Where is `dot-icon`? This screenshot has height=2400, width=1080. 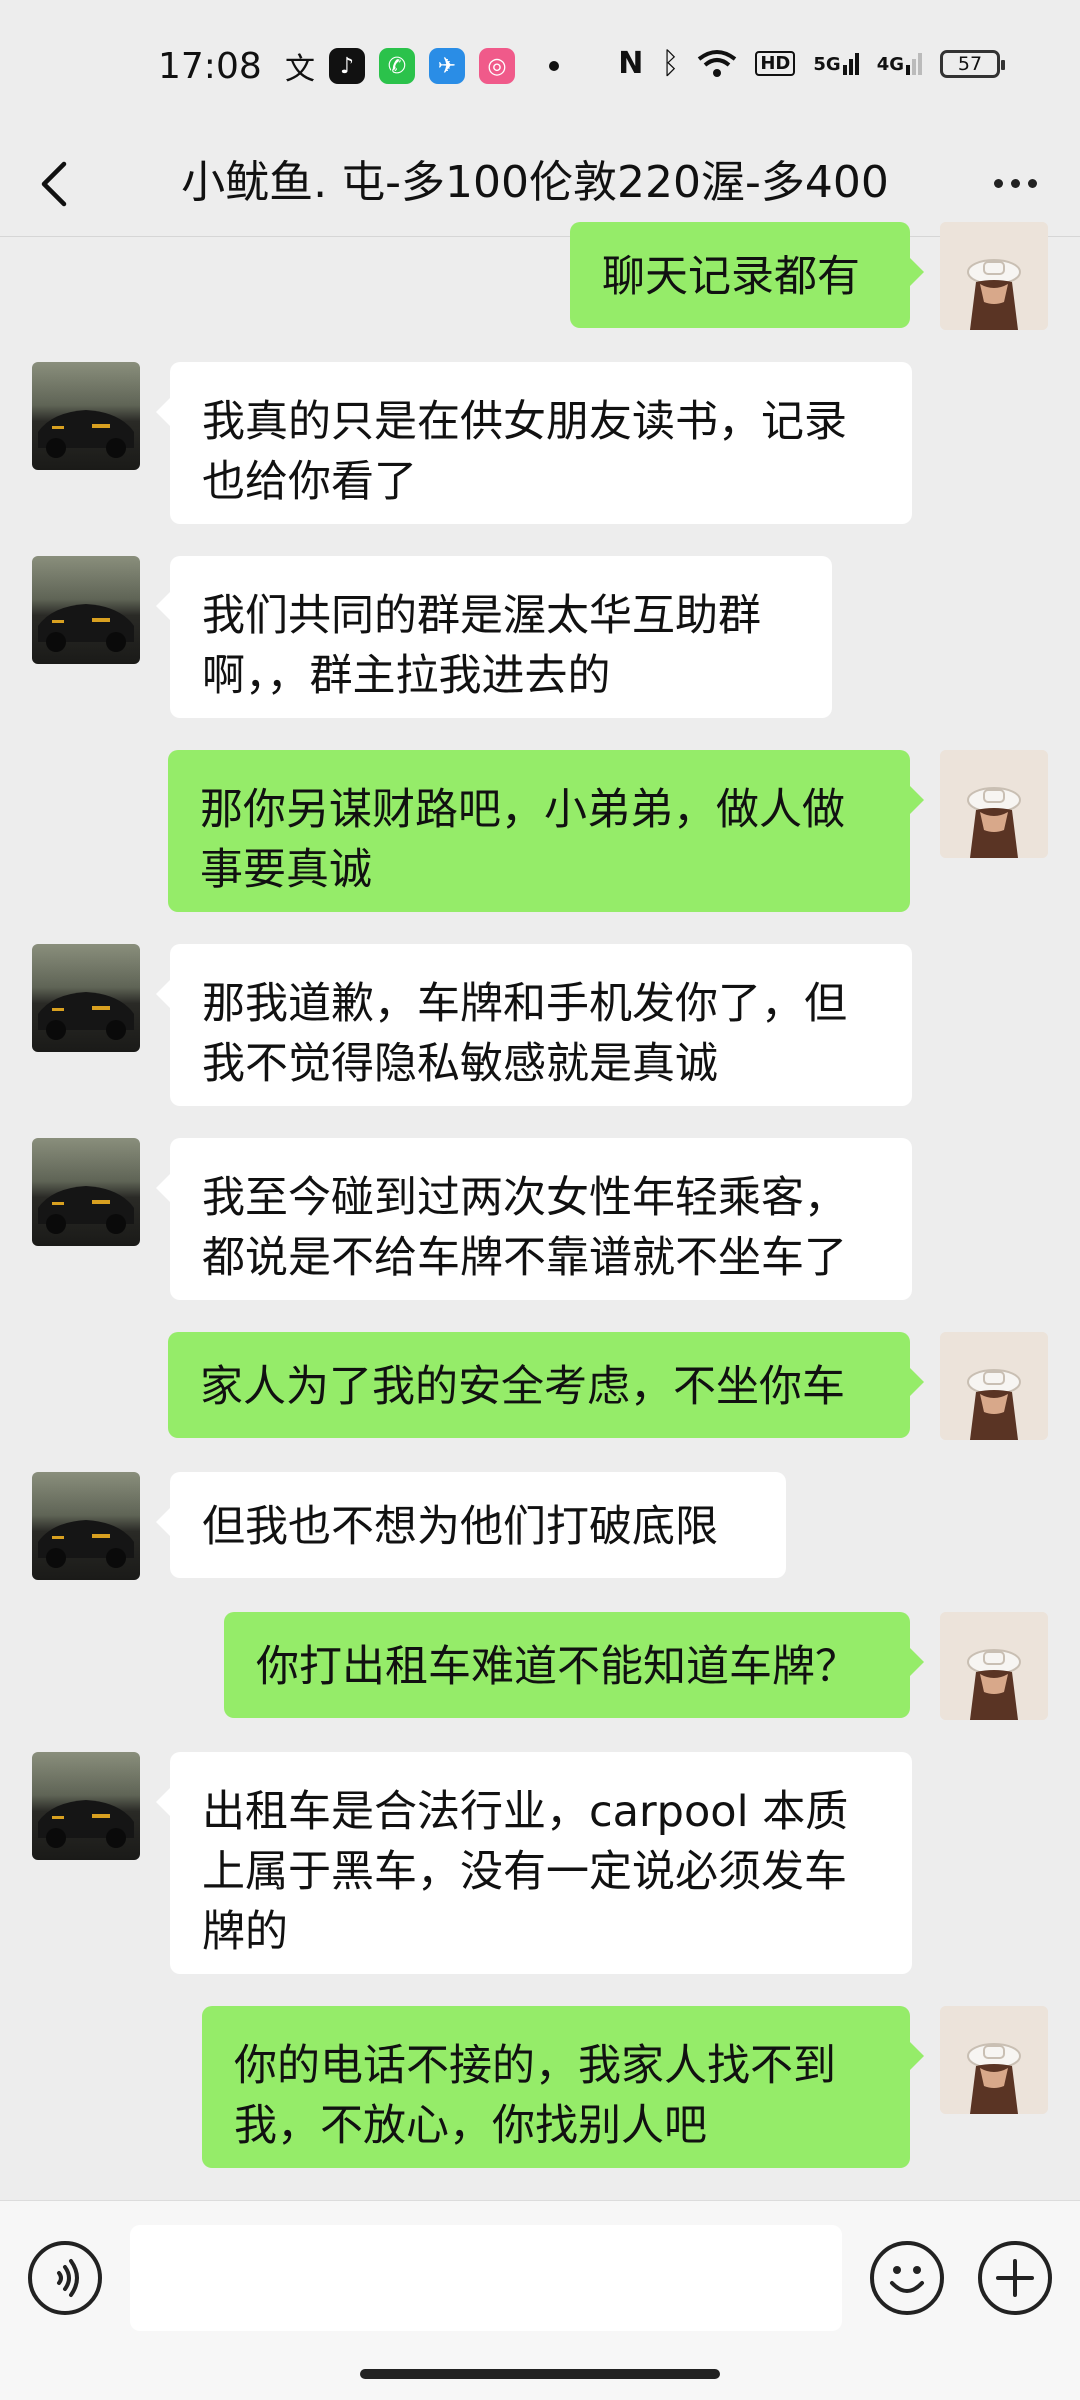
dot-icon is located at coordinates (554, 66).